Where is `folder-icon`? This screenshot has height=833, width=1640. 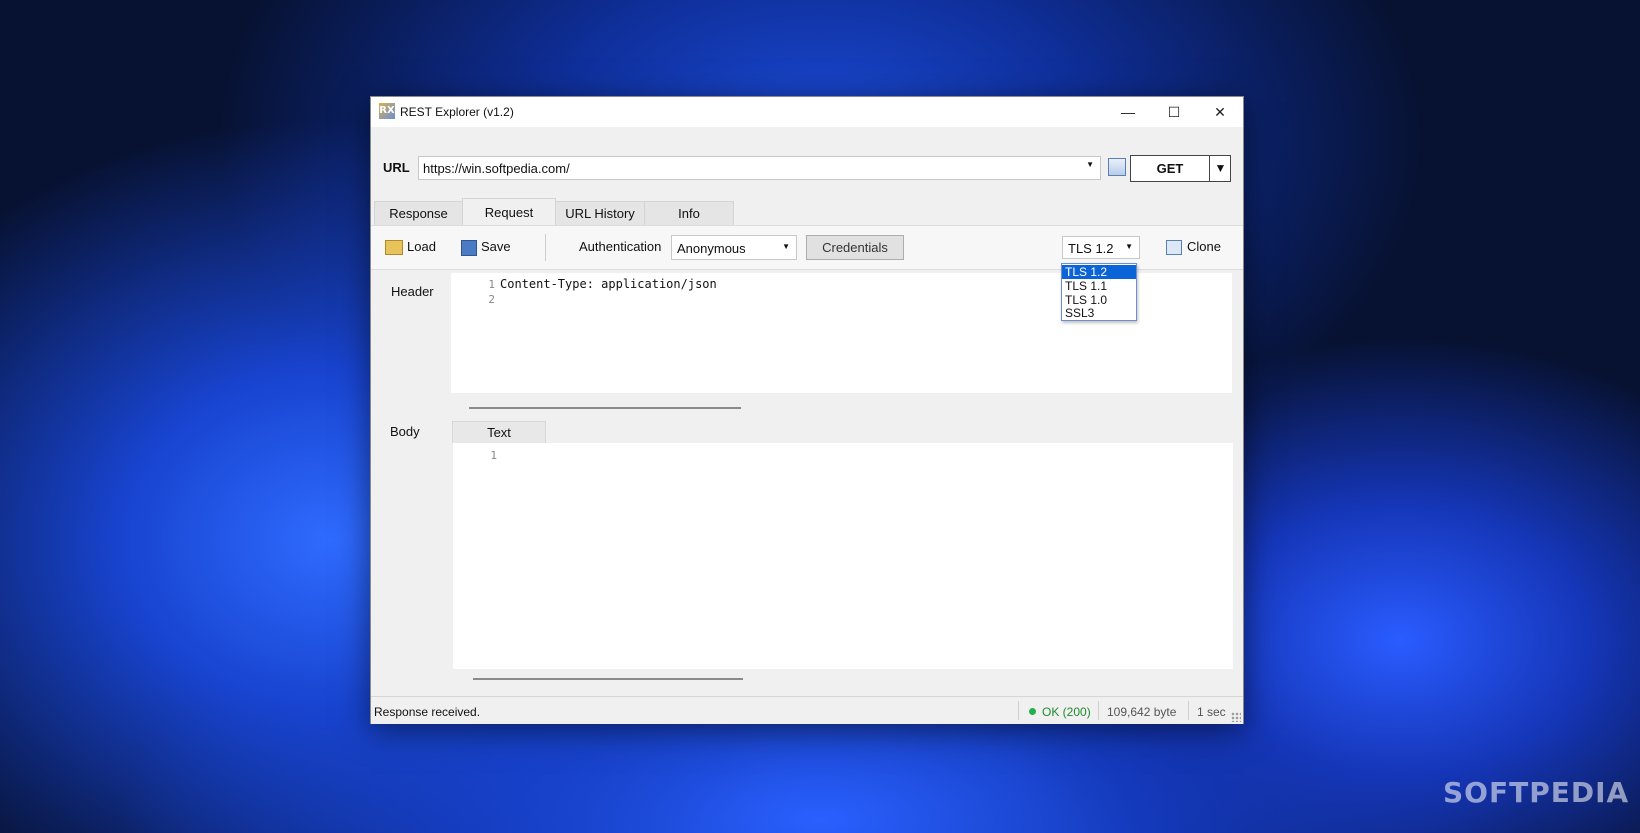
folder-icon is located at coordinates (394, 247).